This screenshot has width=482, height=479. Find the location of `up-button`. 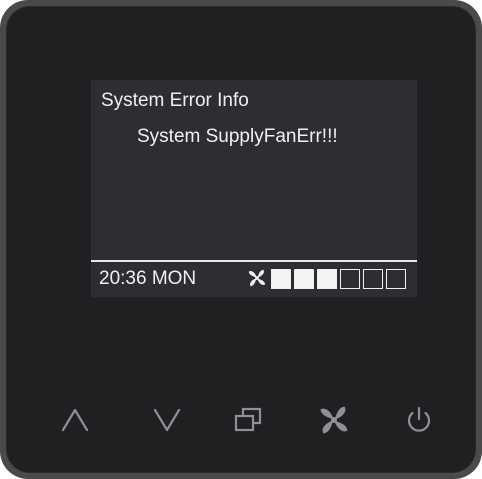

up-button is located at coordinates (75, 420).